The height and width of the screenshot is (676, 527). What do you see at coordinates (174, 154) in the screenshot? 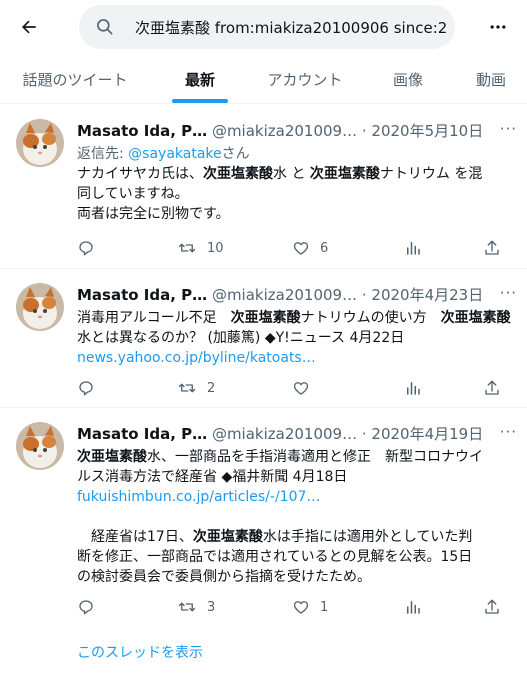
I see `reply-handle-link: @sayakatake` at bounding box center [174, 154].